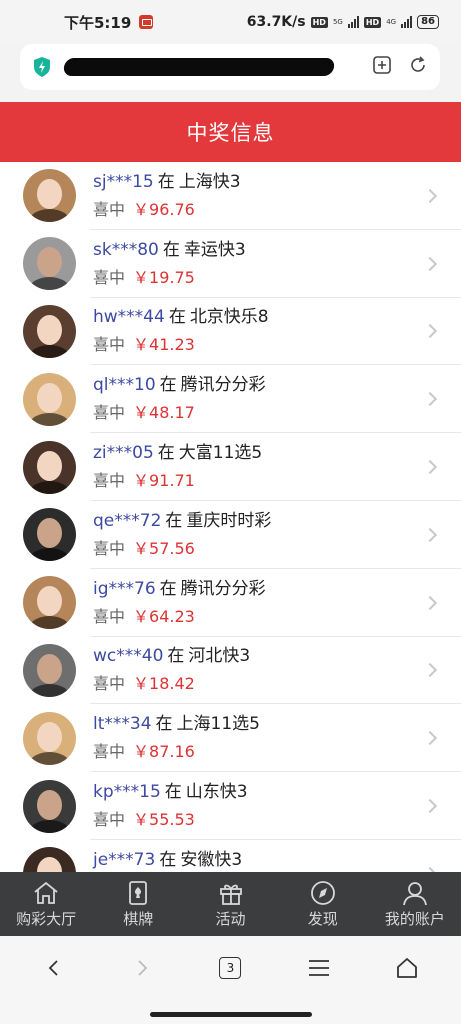 The width and height of the screenshot is (461, 1024). Describe the element at coordinates (164, 616) in the screenshot. I see `win-amount: ￥64.23` at that location.